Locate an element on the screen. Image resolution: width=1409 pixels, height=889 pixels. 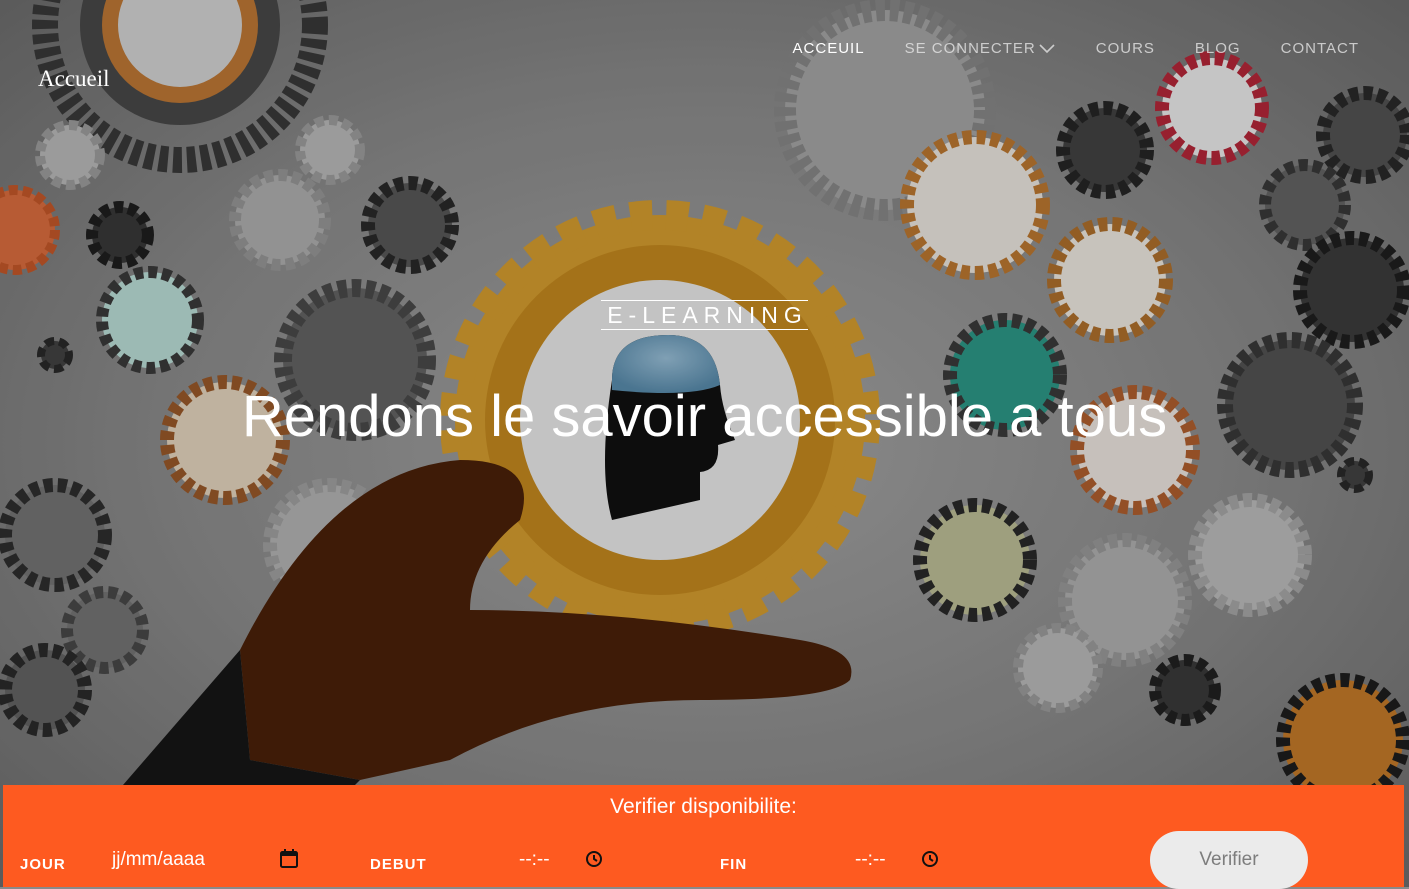
nav-item-label: CONTACT is located at coordinates (1319, 48).